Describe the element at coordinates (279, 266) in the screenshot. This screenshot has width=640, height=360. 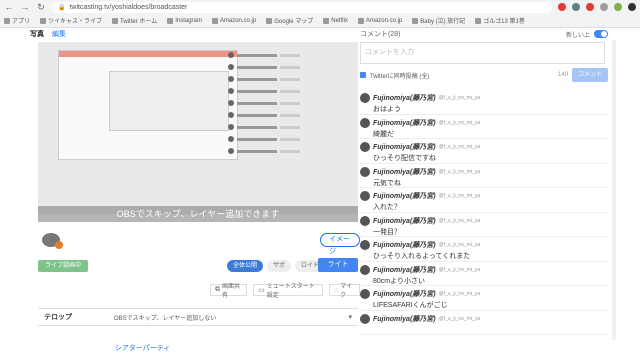
I see `pill-support: サポ` at that location.